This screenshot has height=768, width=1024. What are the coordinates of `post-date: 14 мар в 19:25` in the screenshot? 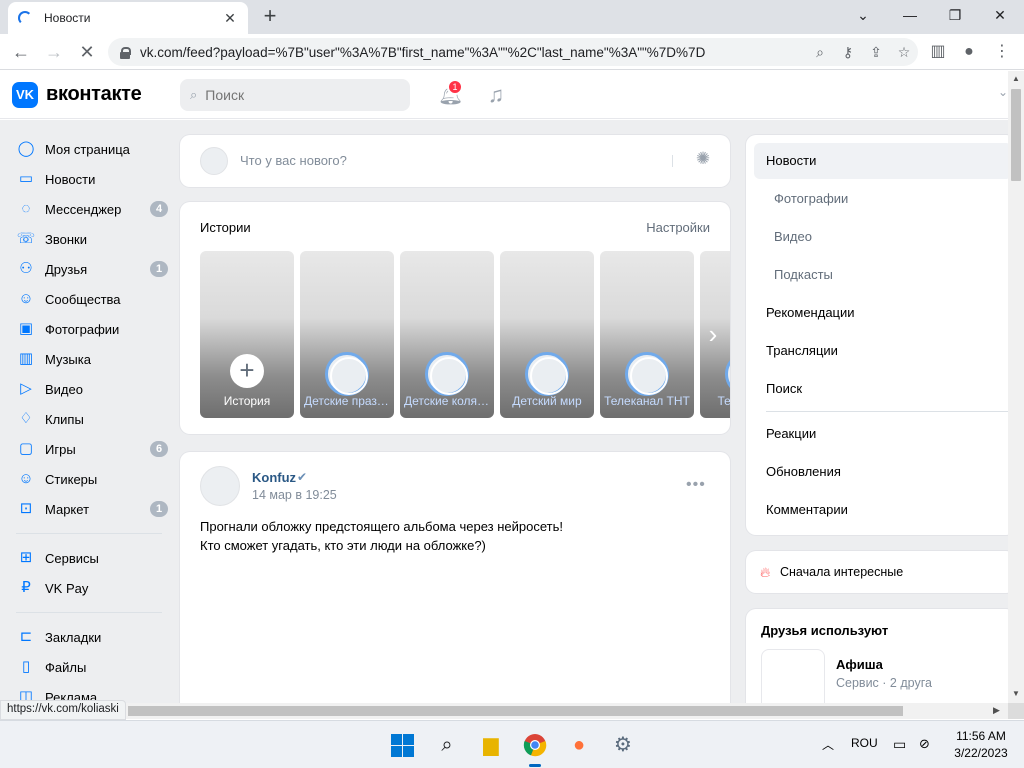 It's located at (294, 495).